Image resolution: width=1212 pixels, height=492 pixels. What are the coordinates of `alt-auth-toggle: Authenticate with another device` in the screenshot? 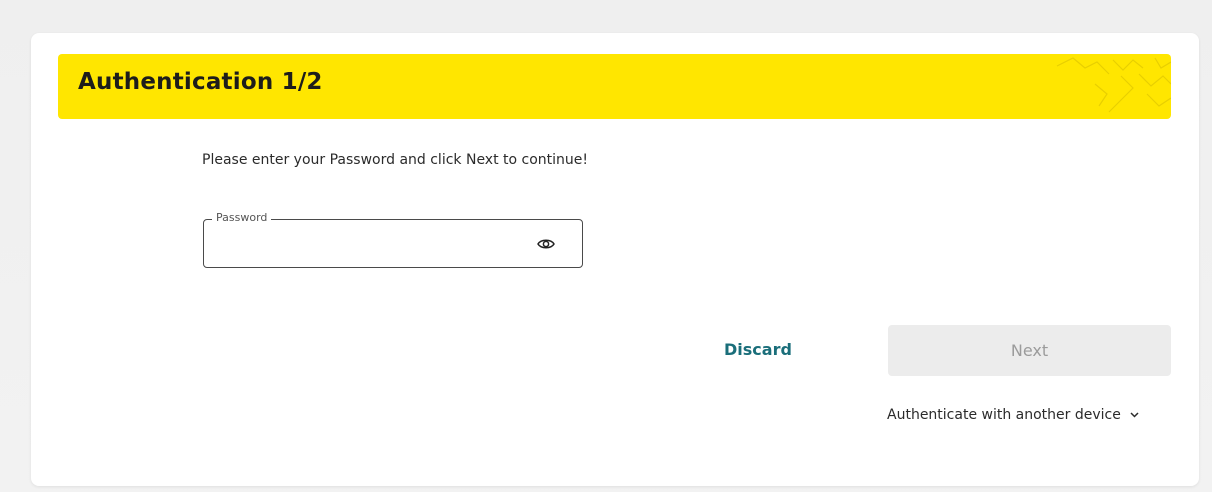 It's located at (1013, 415).